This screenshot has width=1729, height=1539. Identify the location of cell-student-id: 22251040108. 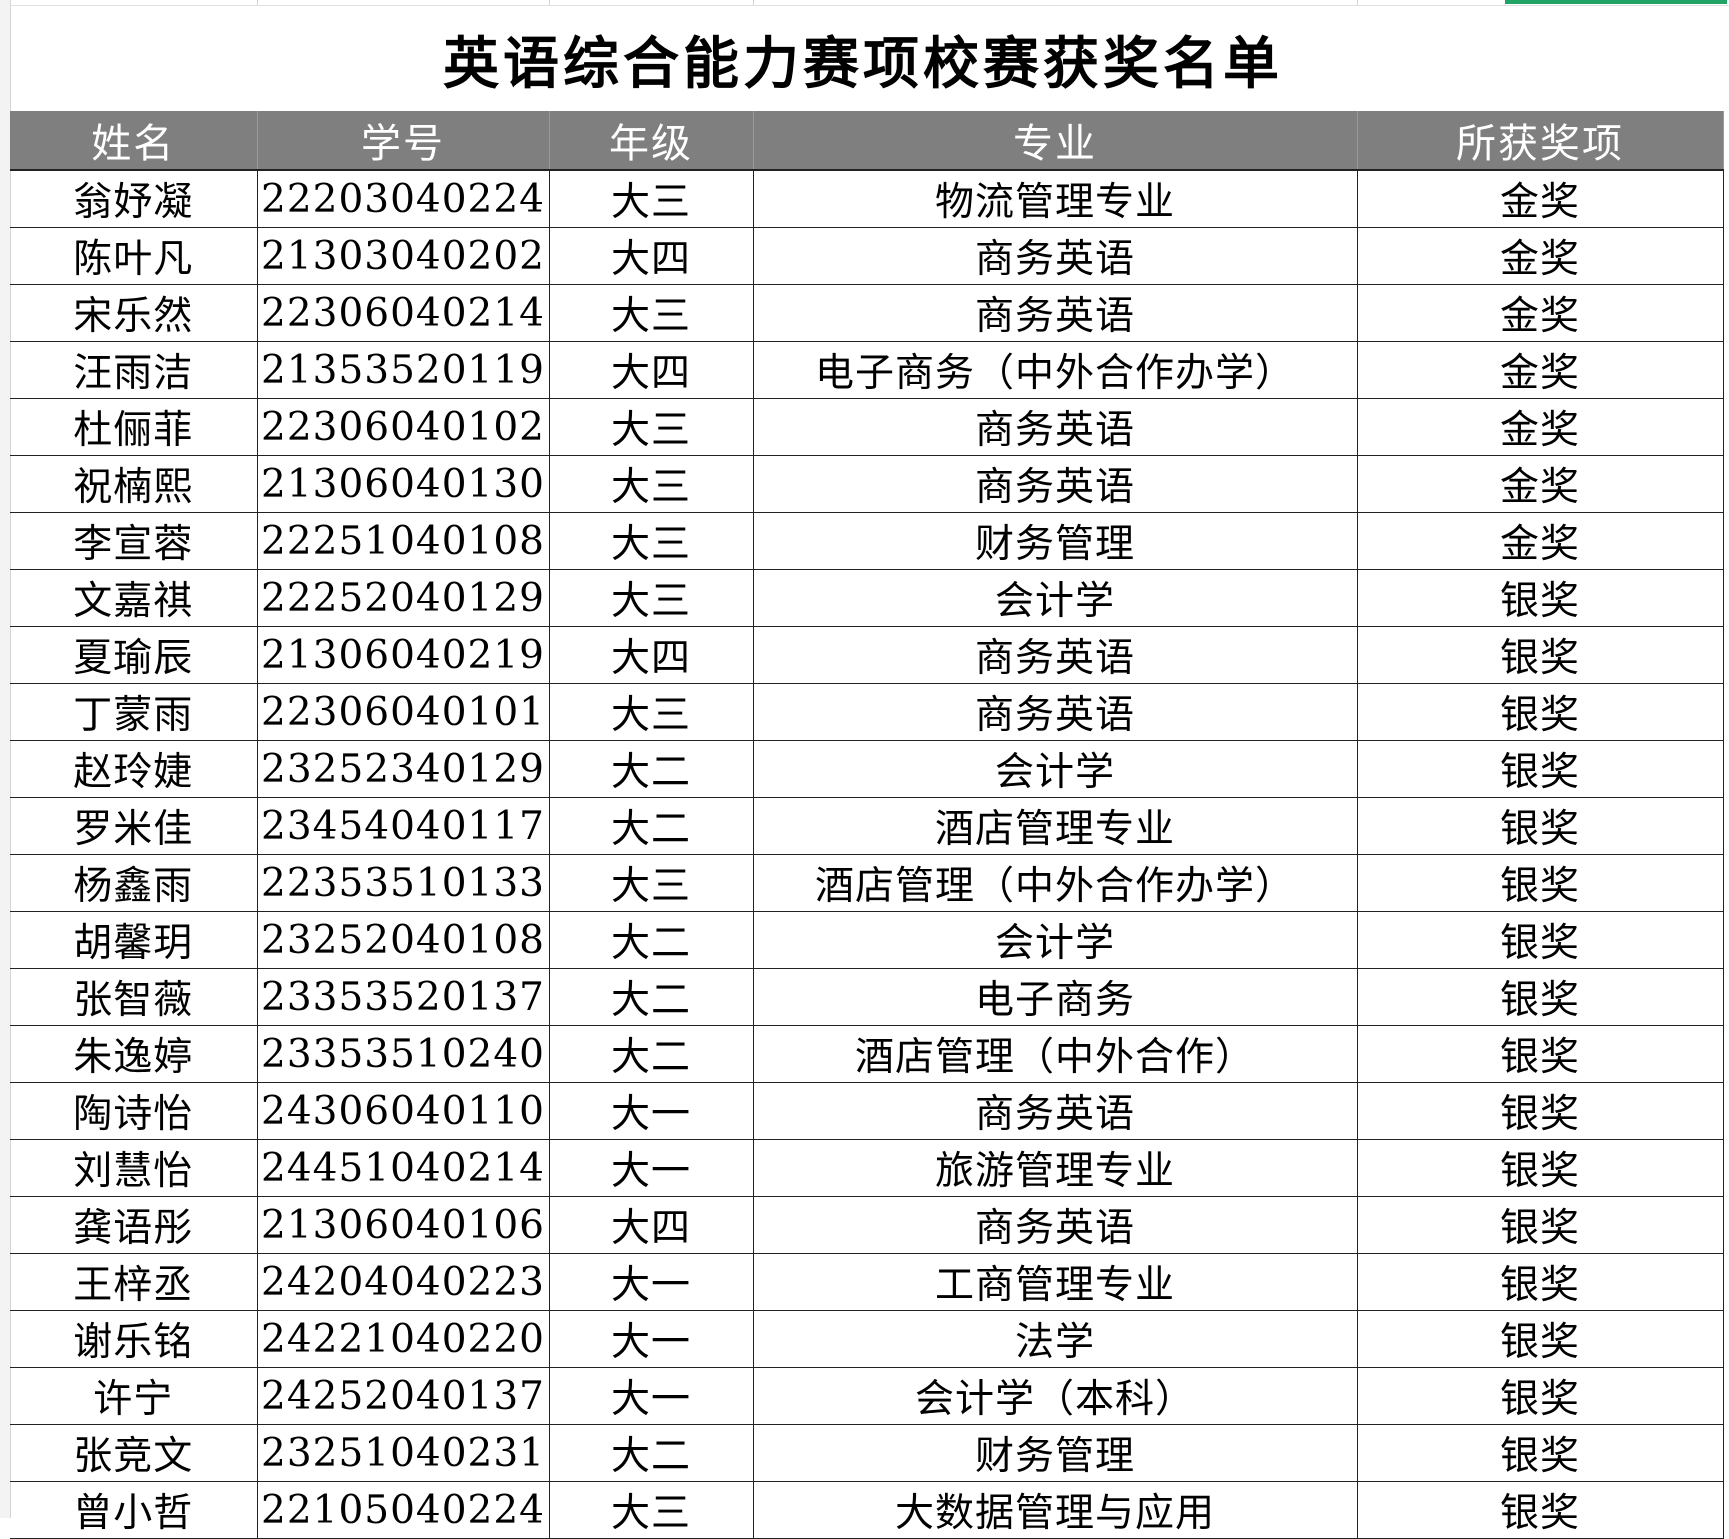
(403, 541).